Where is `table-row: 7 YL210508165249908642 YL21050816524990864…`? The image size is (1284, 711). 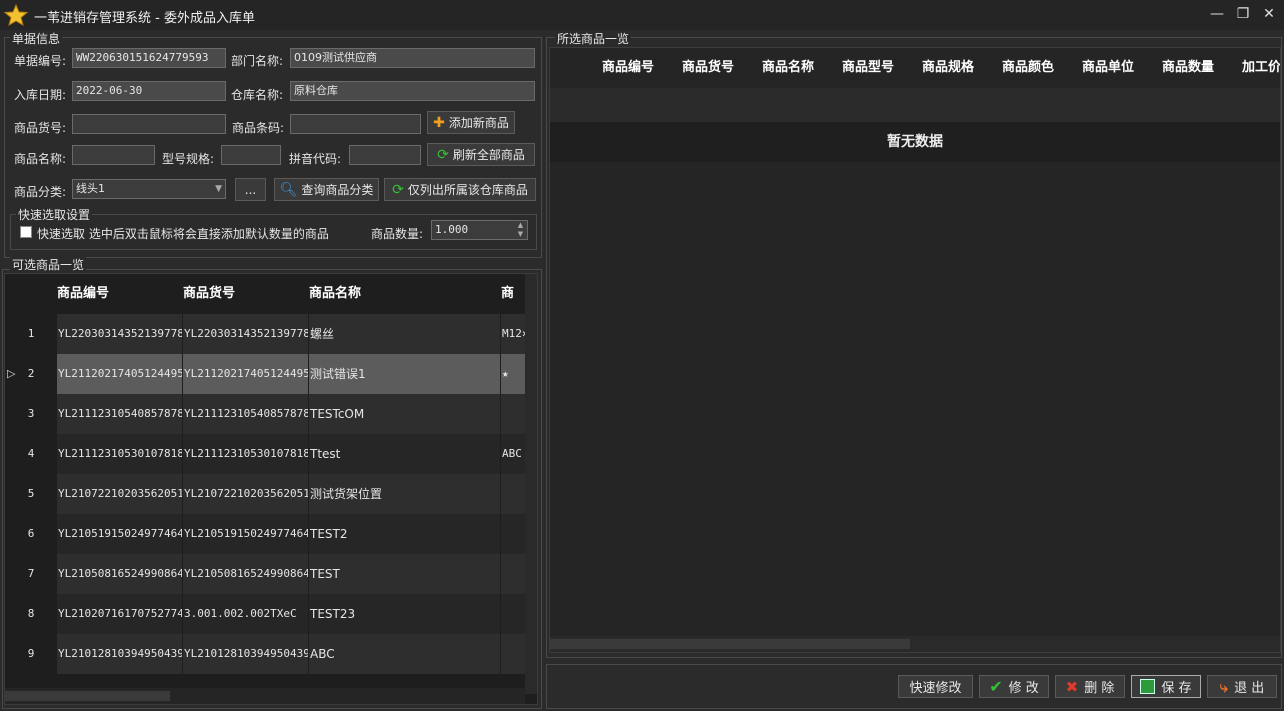
table-row: 7 YL210508165249908642 YL21050816524990864… is located at coordinates (265, 574).